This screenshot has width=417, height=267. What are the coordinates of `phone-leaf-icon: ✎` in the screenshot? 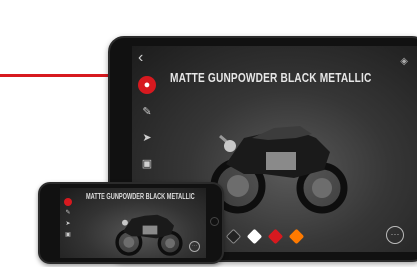 It's located at (68, 213).